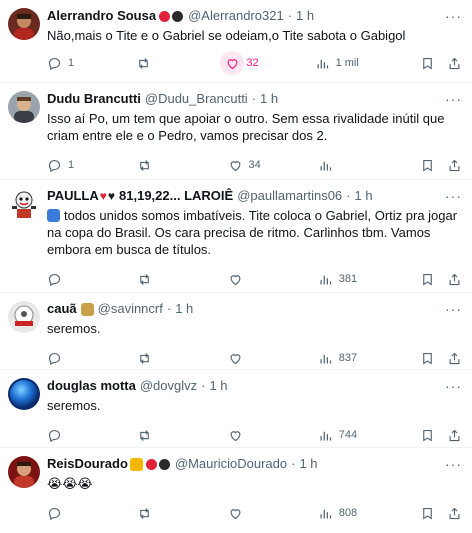 This screenshot has height=533, width=472. What do you see at coordinates (236, 331) in the screenshot?
I see `tweet: cauã @savinncrf · 1 h ··· seremos. 837` at bounding box center [236, 331].